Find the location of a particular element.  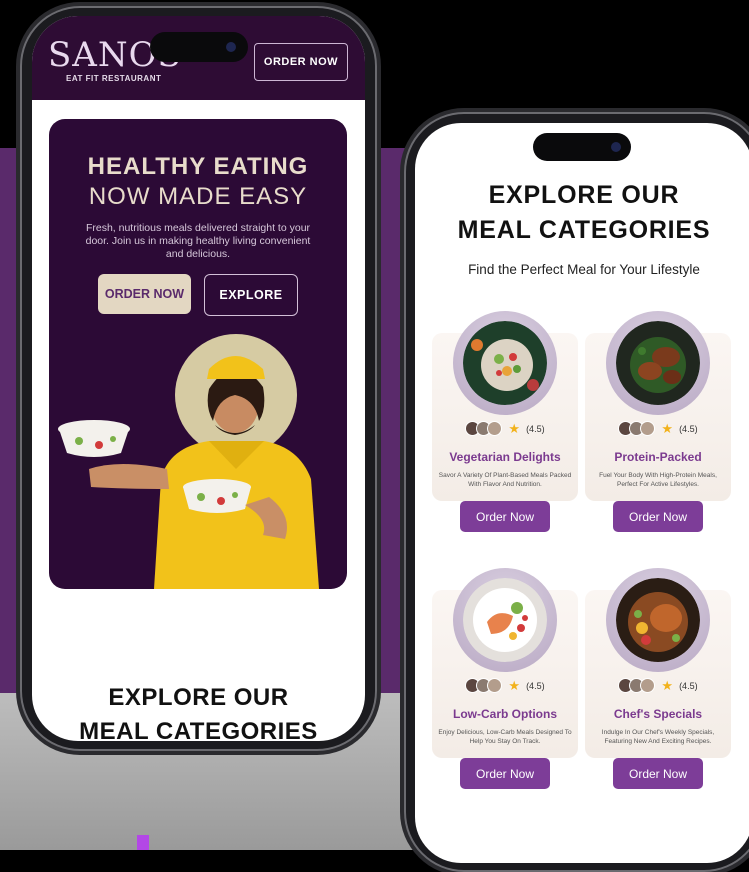

roast-chicken-icon is located at coordinates (658, 620).